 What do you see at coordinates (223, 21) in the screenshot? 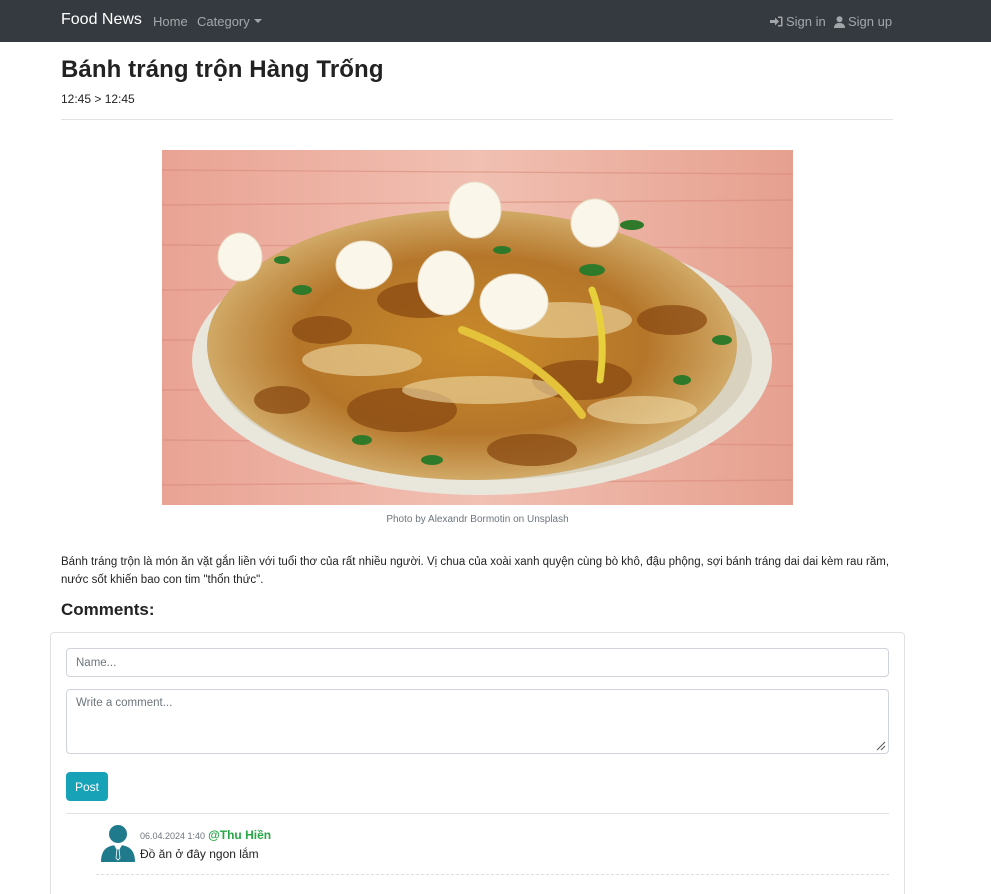
I see `nav-category-label: Category` at bounding box center [223, 21].